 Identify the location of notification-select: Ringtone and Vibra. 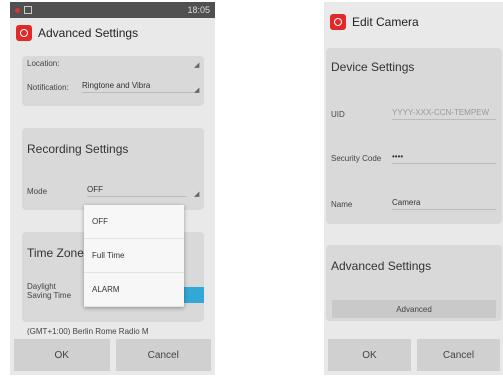
(138, 87).